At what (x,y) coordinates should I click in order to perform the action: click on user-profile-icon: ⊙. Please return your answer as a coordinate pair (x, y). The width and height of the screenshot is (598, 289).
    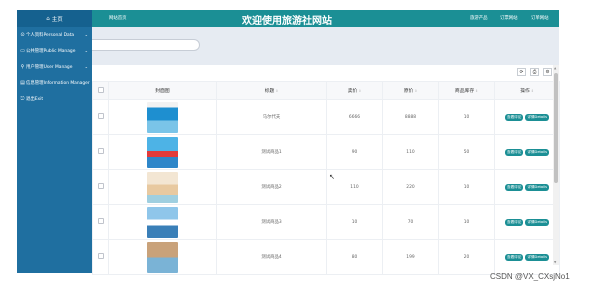
    Looking at the image, I should click on (22, 35).